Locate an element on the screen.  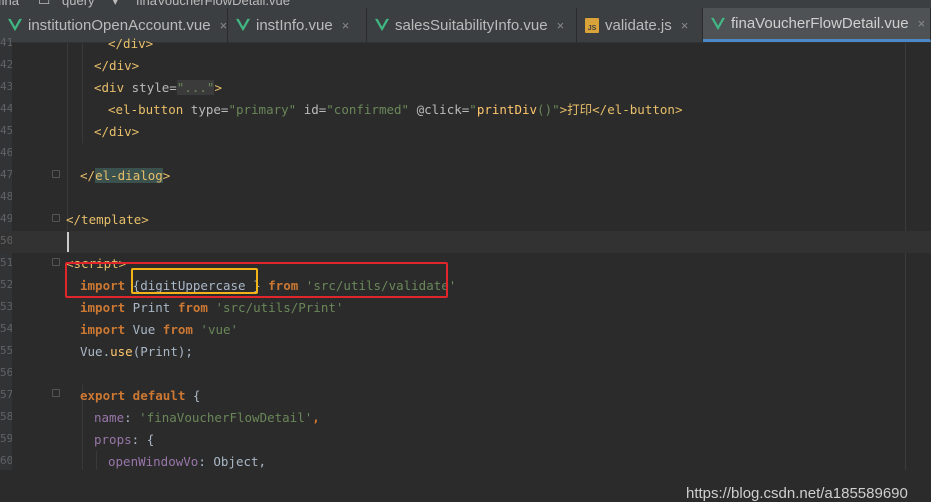
code-token: 'src/utils/Print' is located at coordinates (275, 307).